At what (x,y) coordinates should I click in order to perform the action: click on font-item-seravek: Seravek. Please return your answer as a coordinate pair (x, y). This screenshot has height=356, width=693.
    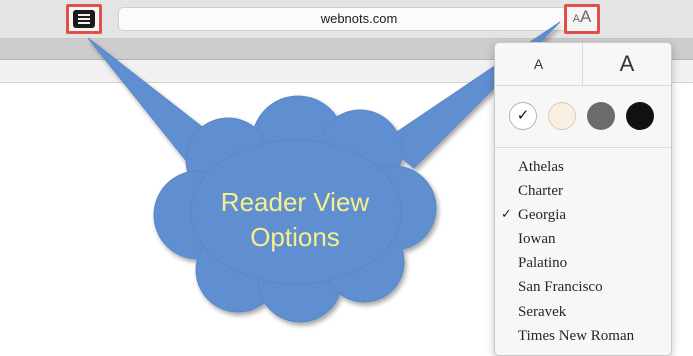
    Looking at the image, I should click on (583, 312).